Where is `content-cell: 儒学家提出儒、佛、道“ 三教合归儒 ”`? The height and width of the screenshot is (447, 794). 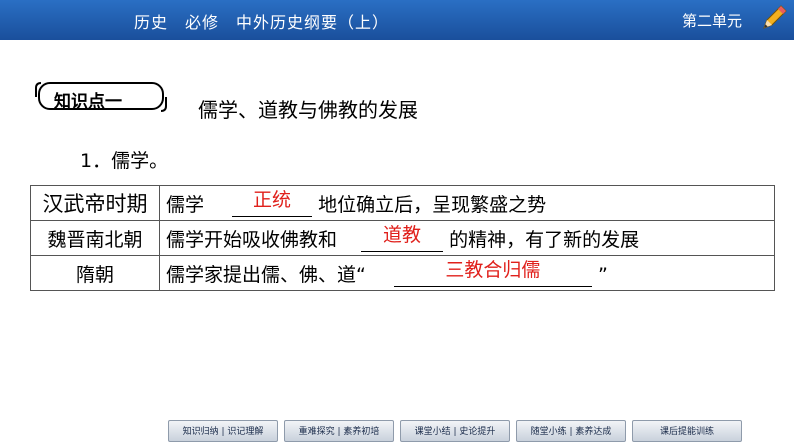 content-cell: 儒学家提出儒、佛、道“ 三教合归儒 ” is located at coordinates (467, 273).